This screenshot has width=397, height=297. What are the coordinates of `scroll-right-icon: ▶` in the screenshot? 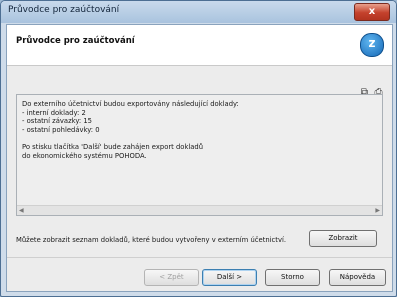 It's located at (377, 210).